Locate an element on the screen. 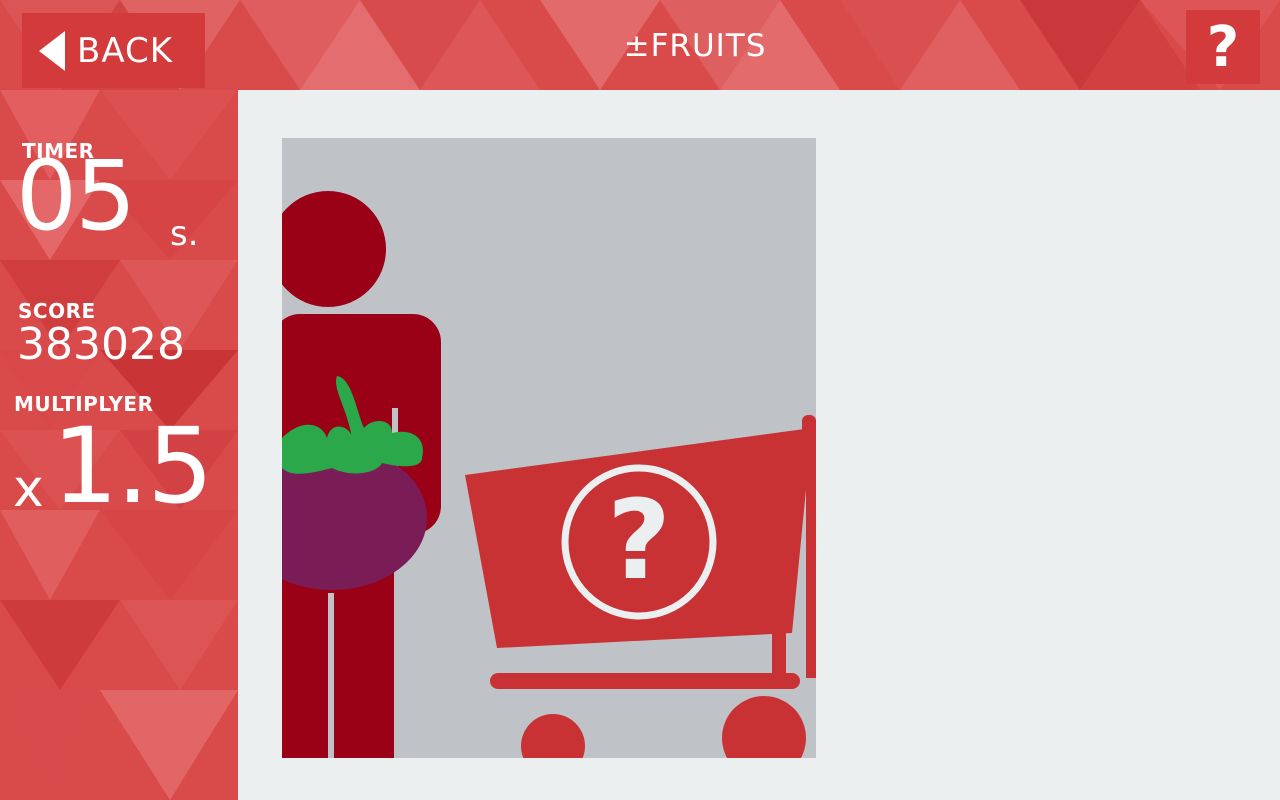  multiplier-prefix: x is located at coordinates (28, 489).